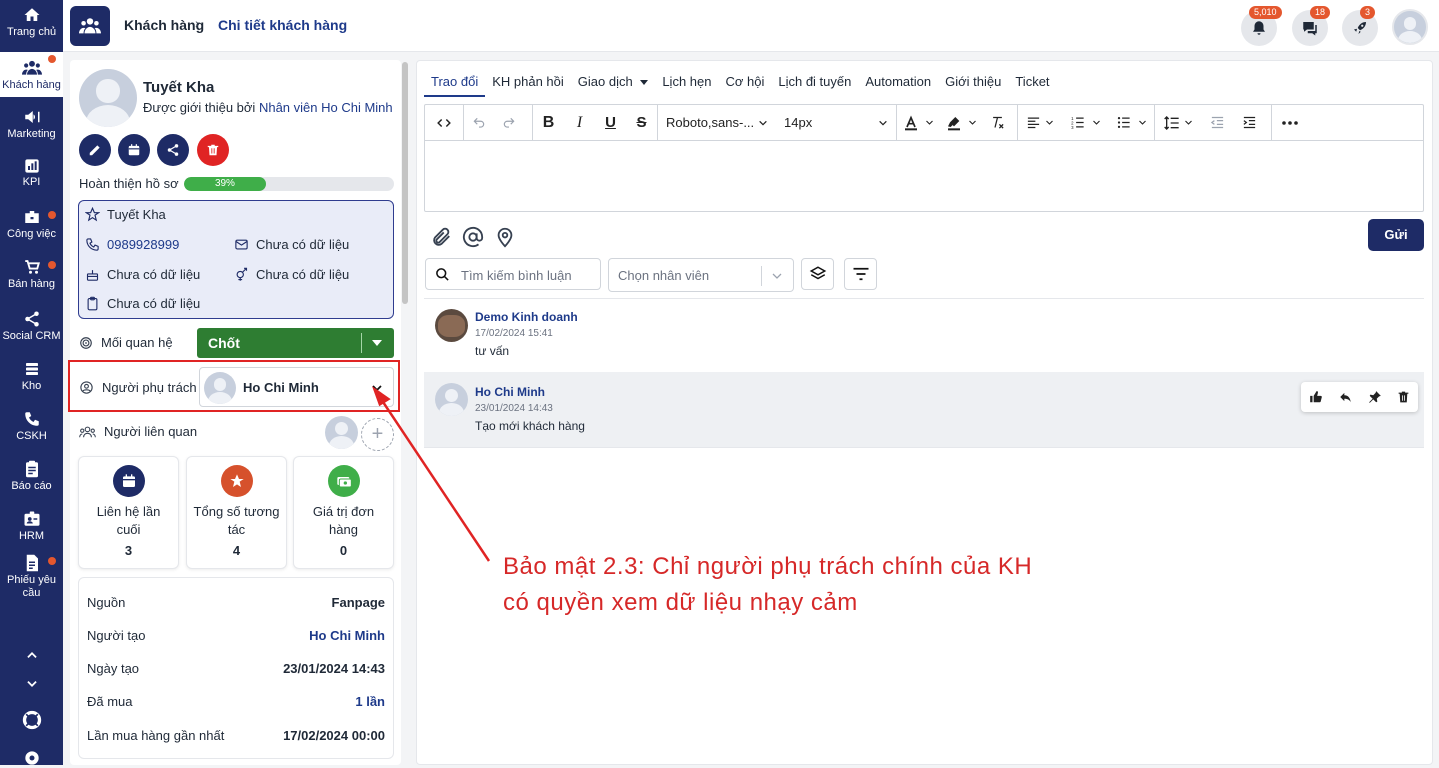 The height and width of the screenshot is (768, 1439). I want to click on breadcrumb-customers: Khách hàng, so click(164, 25).